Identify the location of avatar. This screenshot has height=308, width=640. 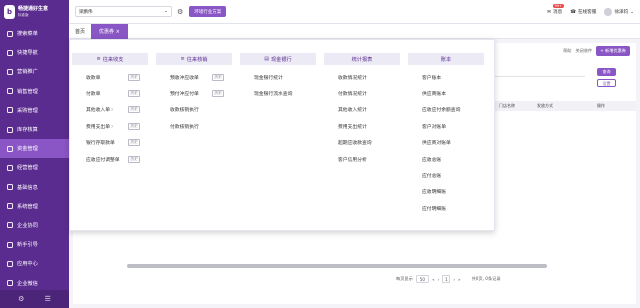
(608, 12).